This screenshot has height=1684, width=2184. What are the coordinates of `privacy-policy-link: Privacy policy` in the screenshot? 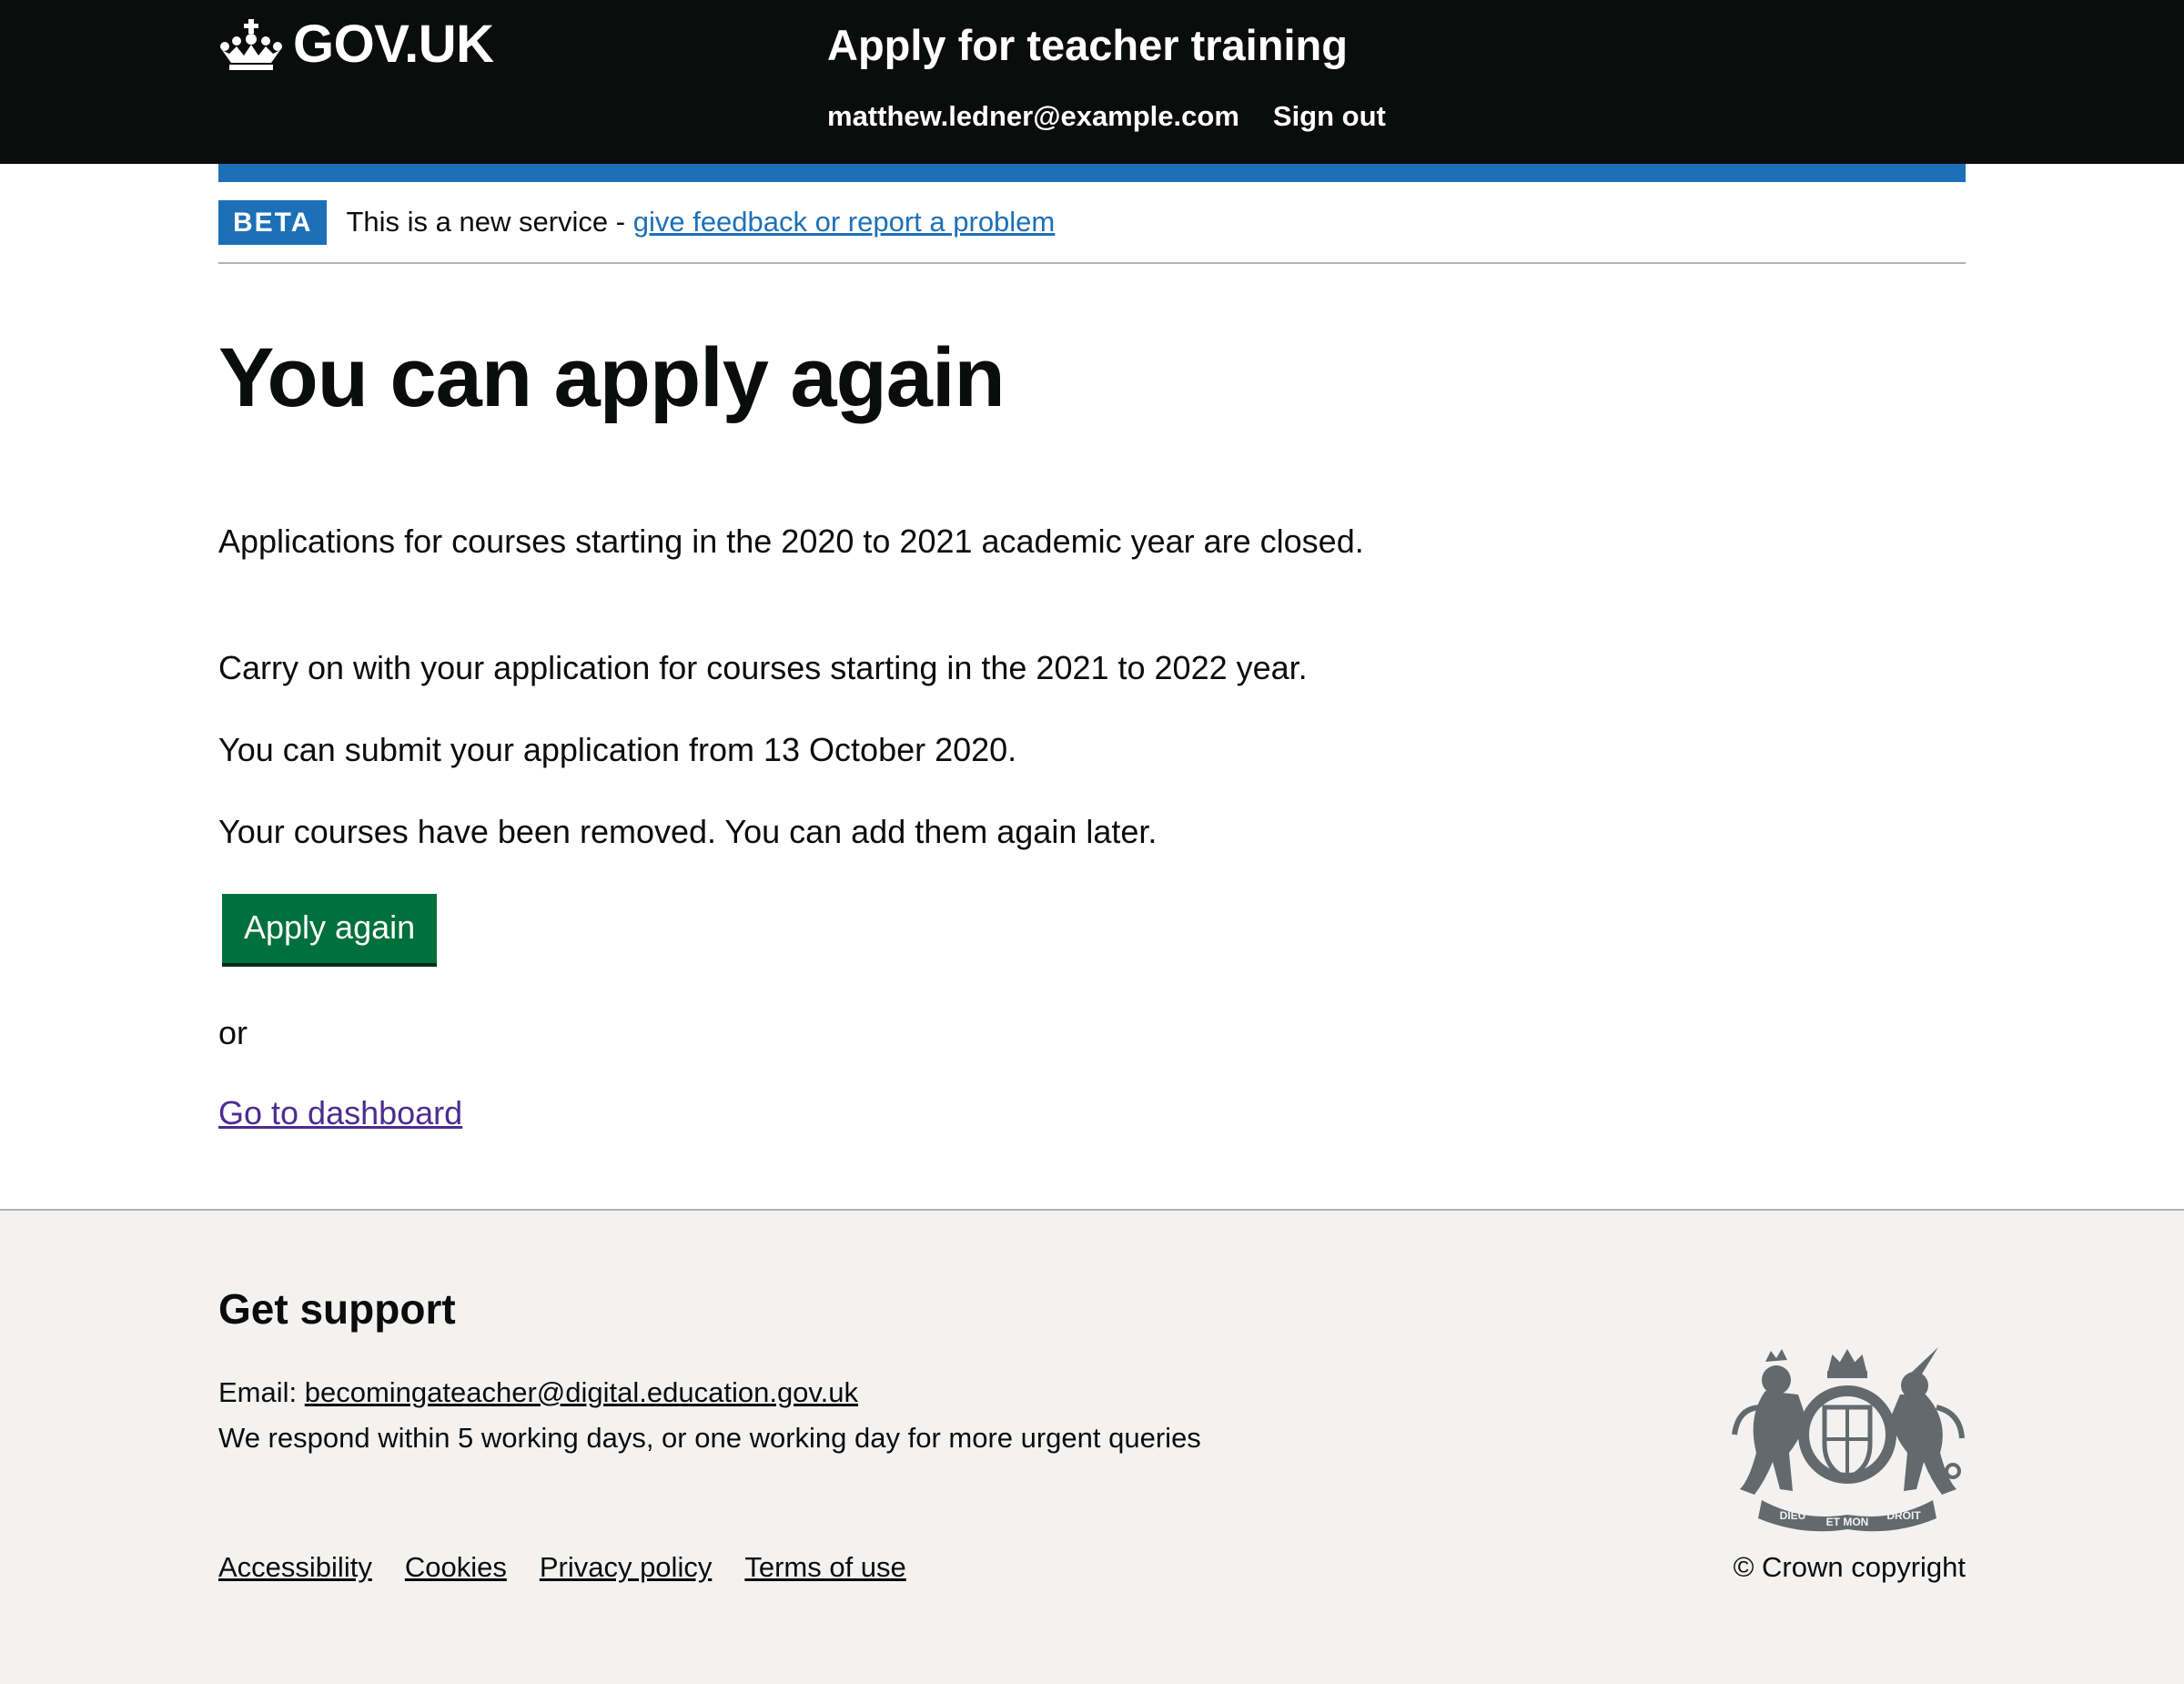 It's located at (627, 1567).